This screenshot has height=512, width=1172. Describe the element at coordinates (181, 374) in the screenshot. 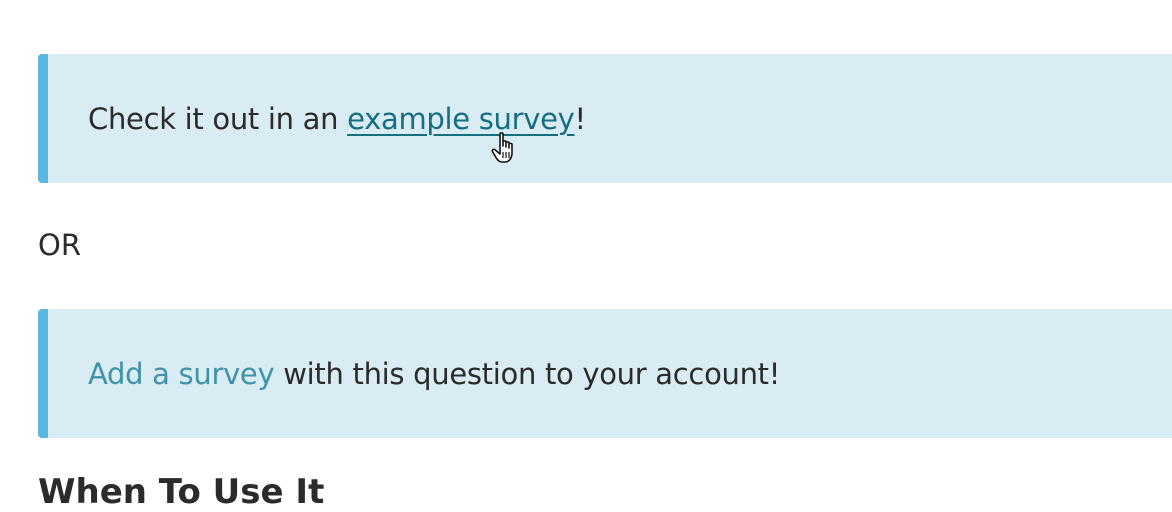

I see `add-survey-link: Add a survey` at that location.